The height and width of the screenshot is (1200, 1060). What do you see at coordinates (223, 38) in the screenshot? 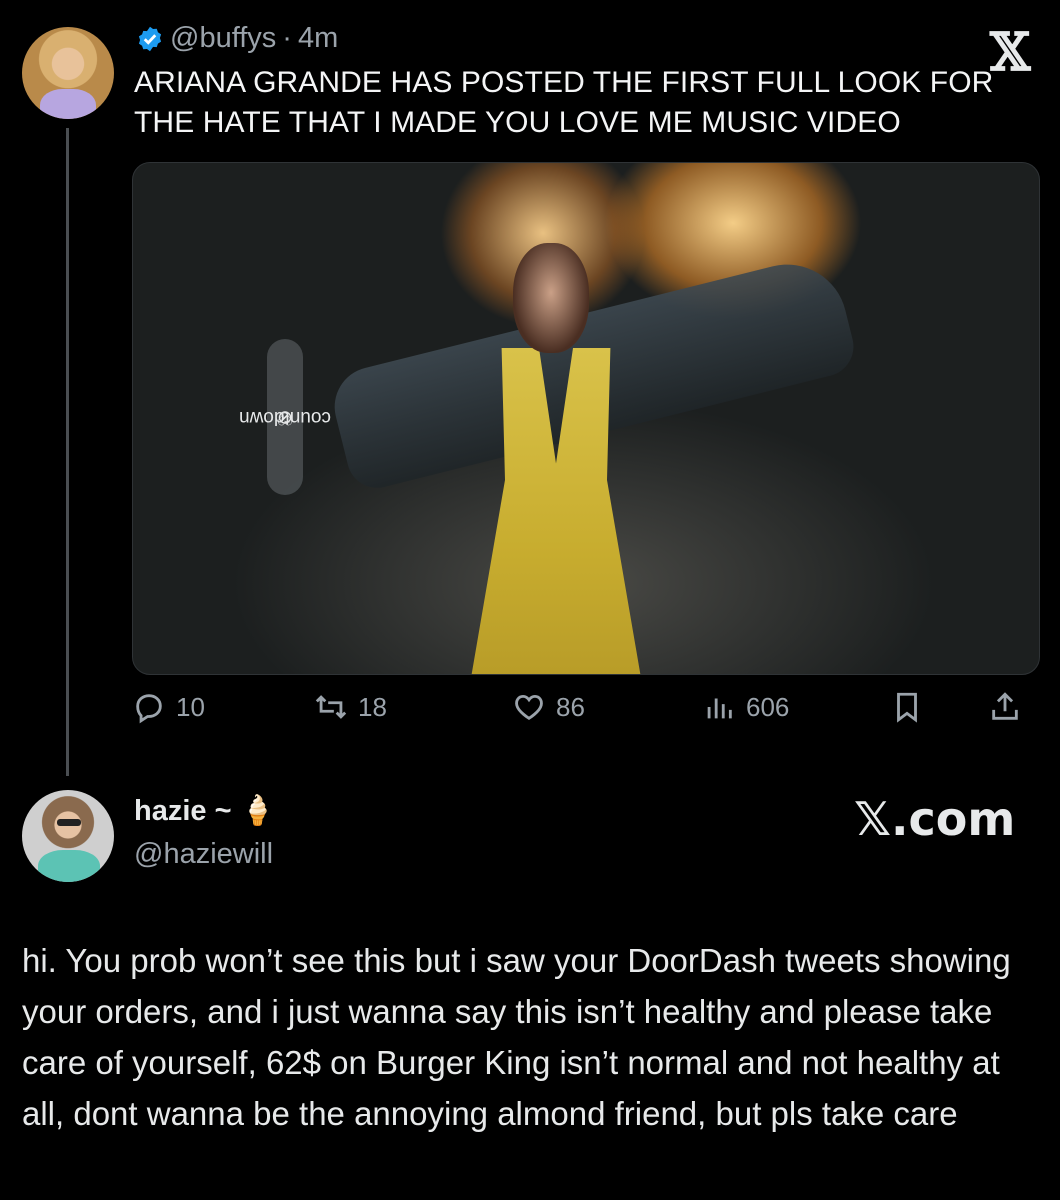
I see `author-handle: @buffys` at bounding box center [223, 38].